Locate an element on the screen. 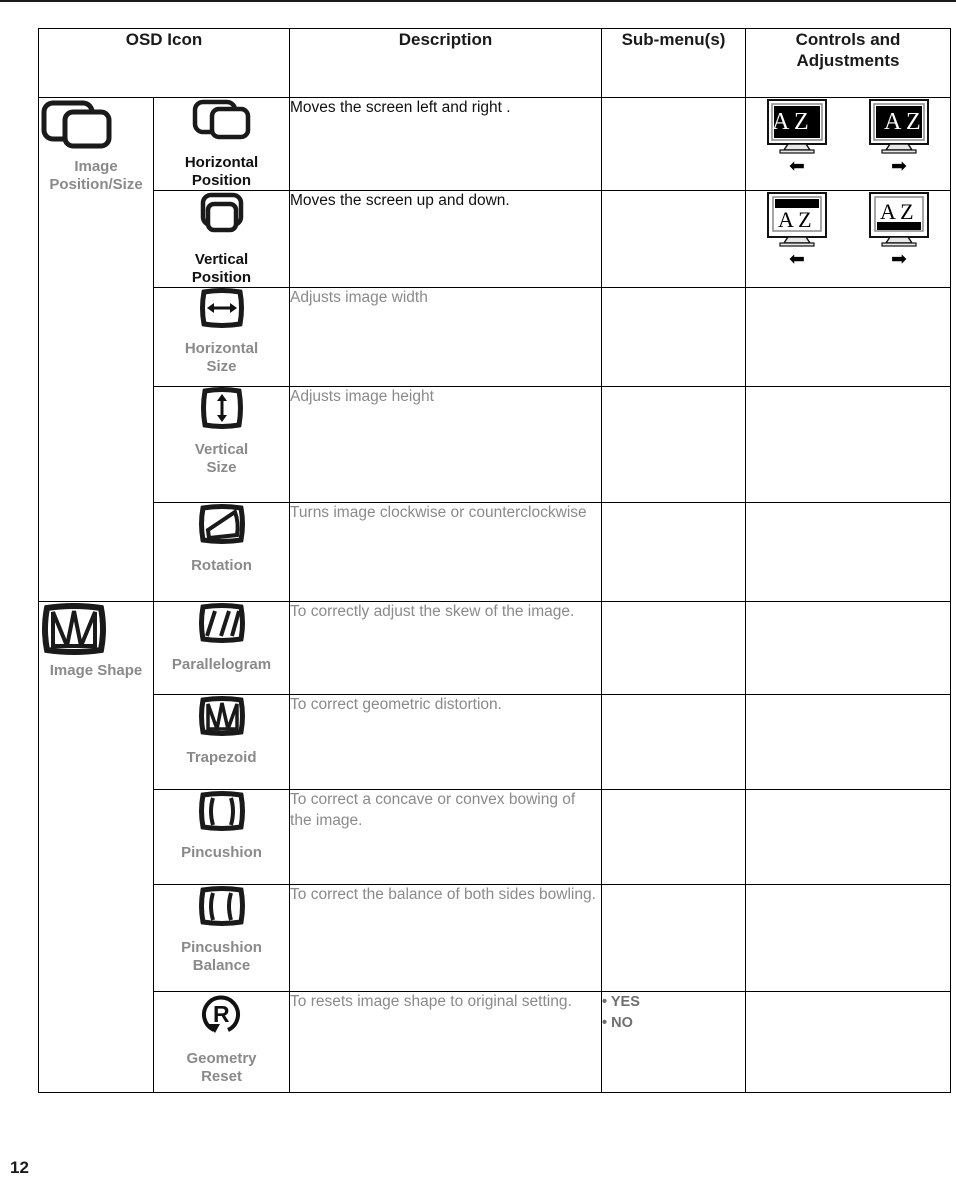 This screenshot has width=956, height=1187. vertical-position-icon is located at coordinates (222, 215).